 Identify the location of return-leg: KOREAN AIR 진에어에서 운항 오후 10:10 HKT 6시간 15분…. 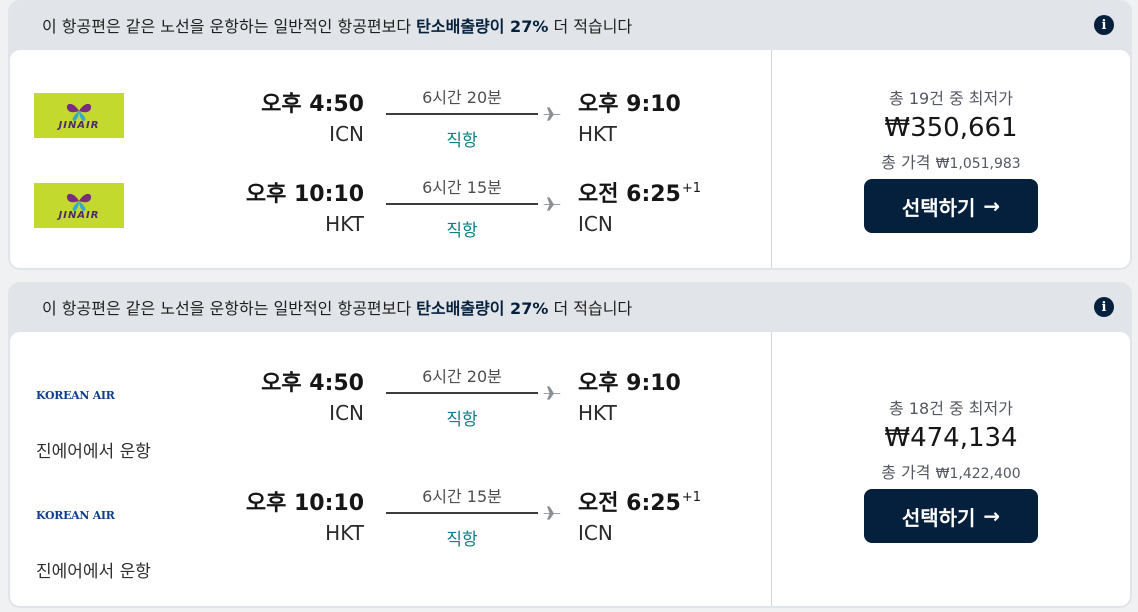
(391, 528).